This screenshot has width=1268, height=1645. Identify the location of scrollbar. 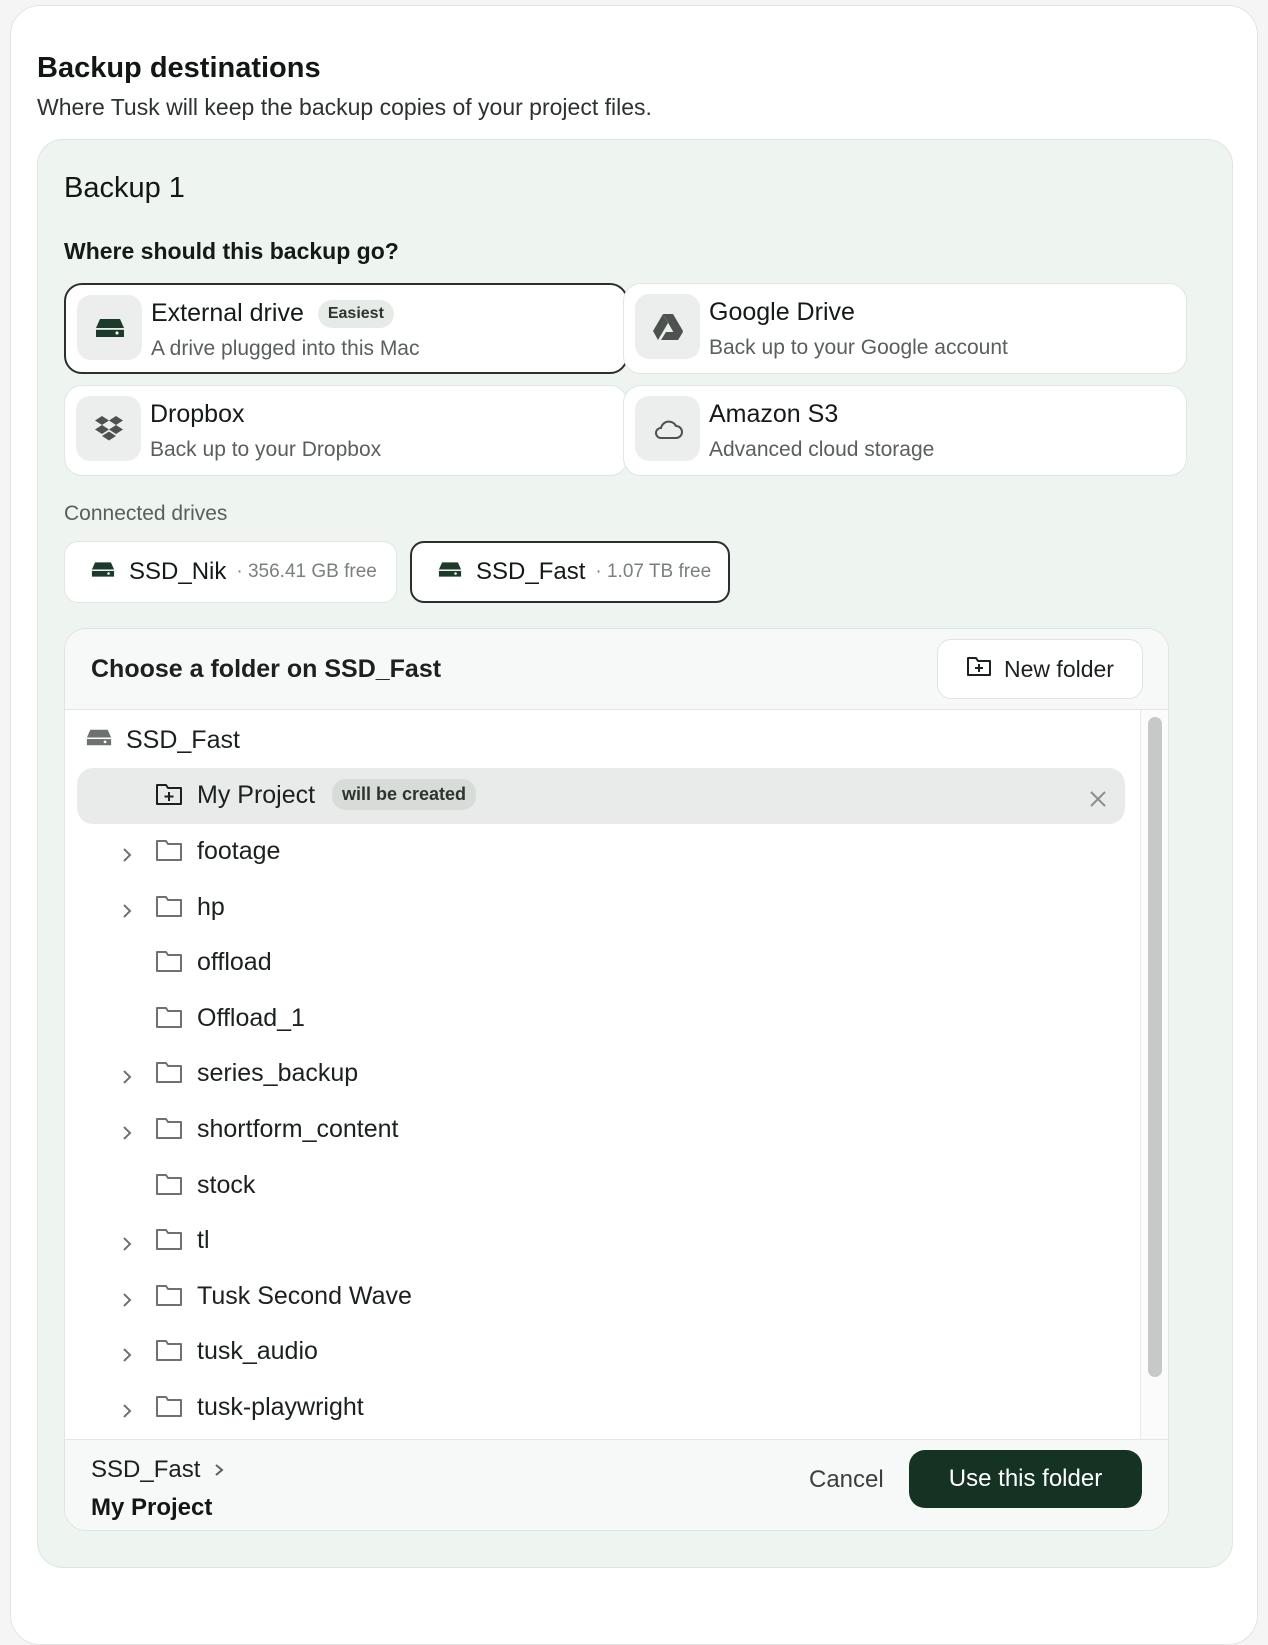
(1154, 1074).